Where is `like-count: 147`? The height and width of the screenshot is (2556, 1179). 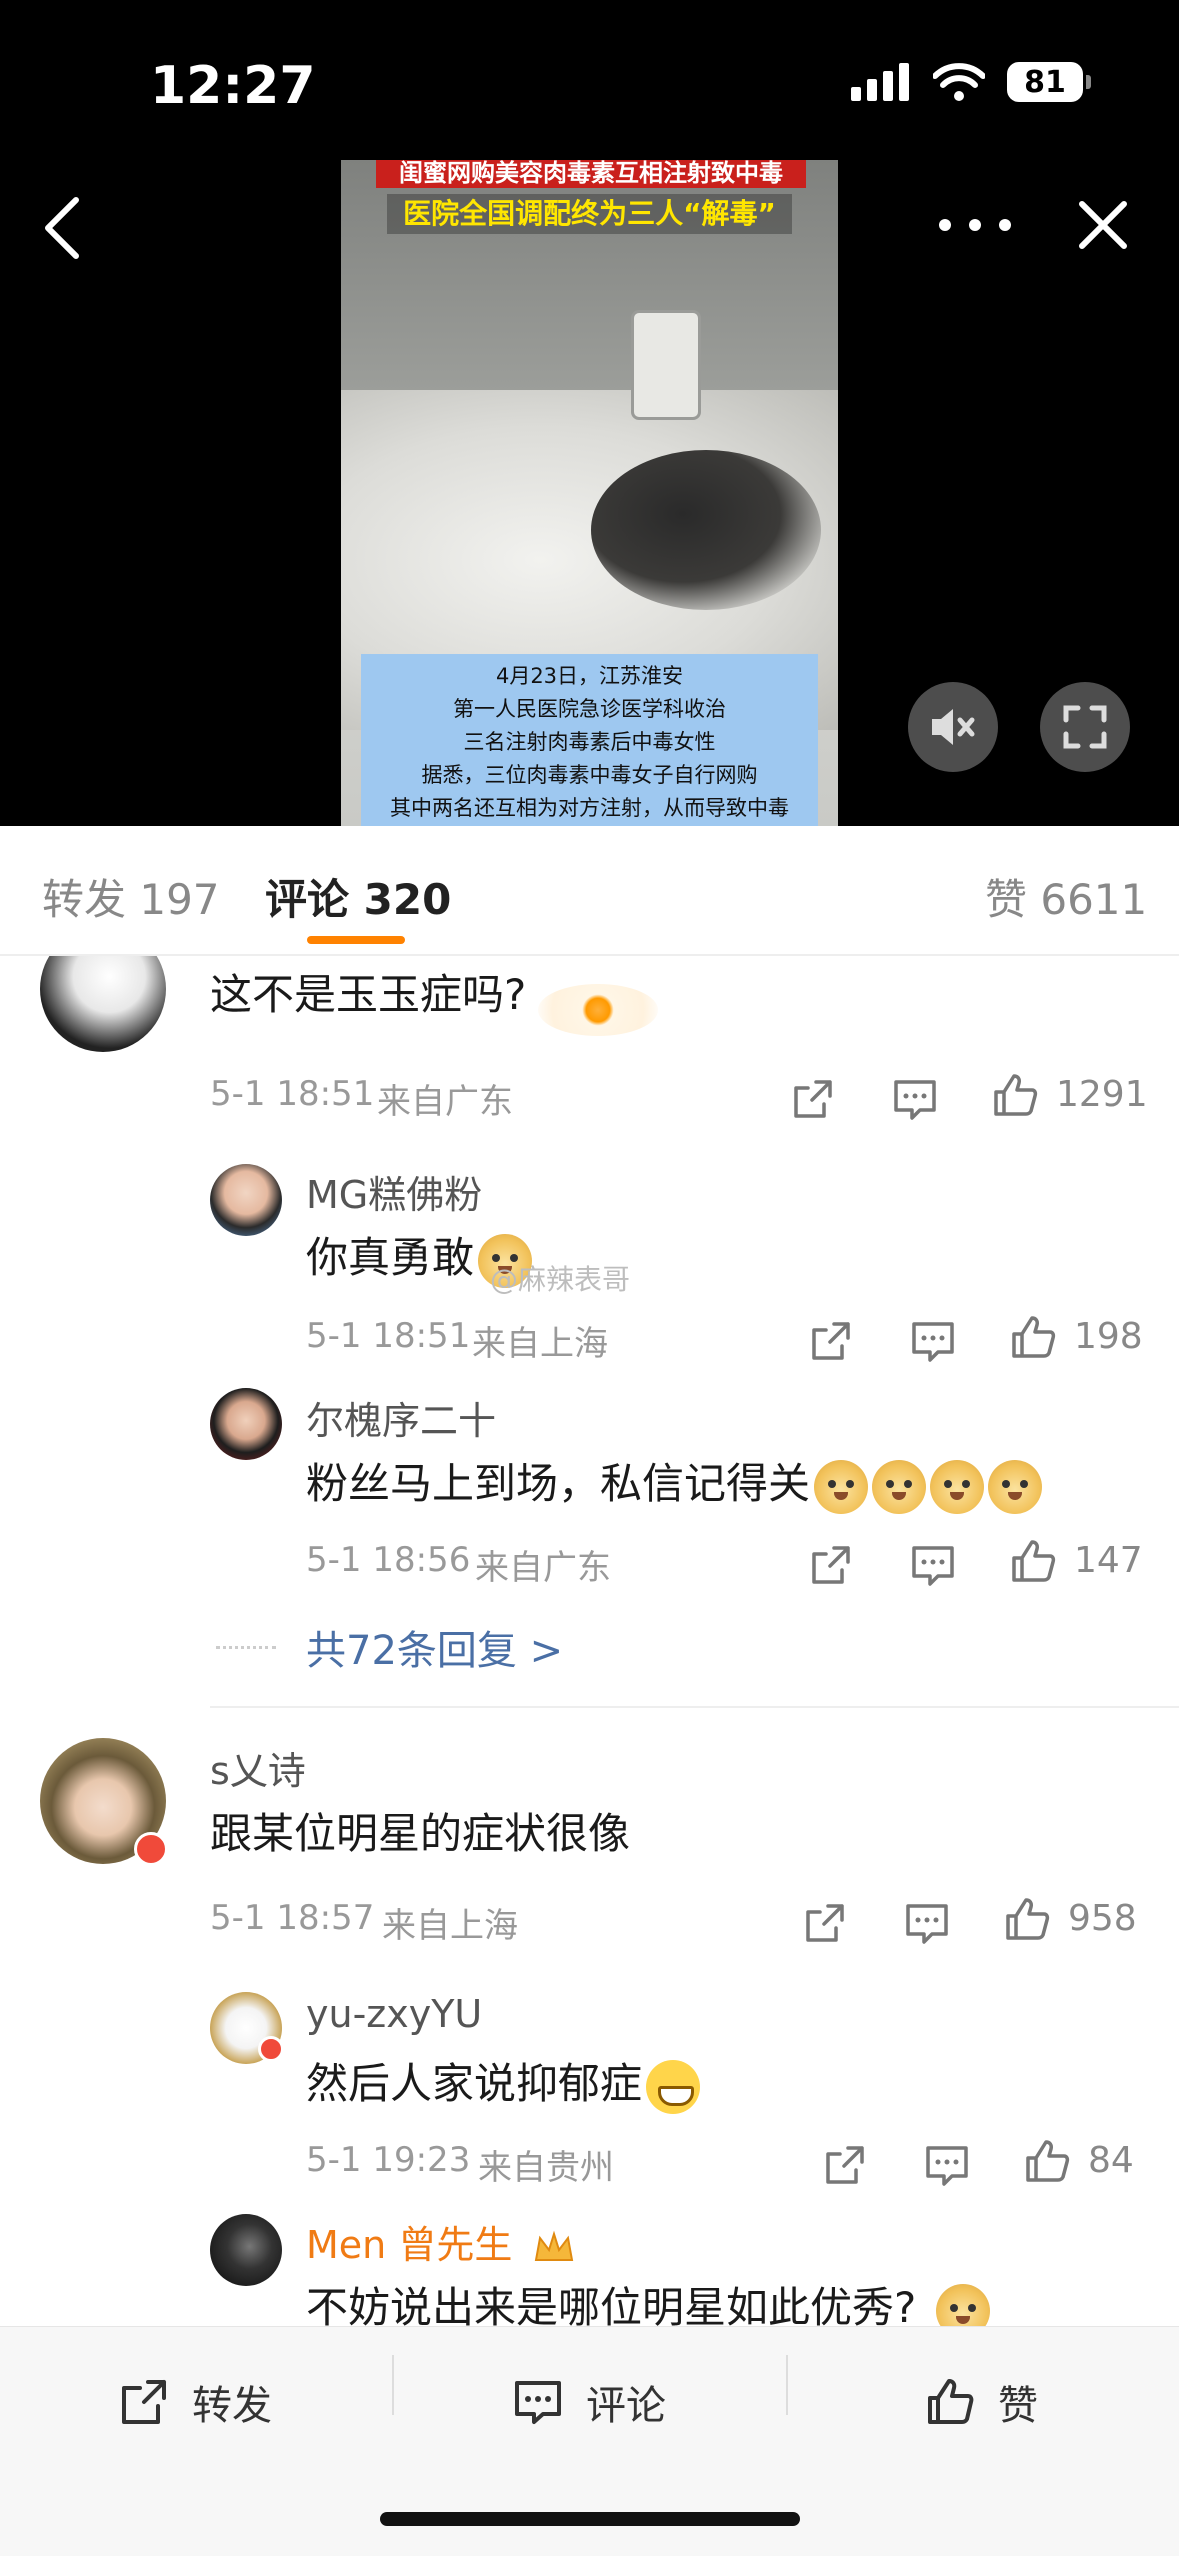 like-count: 147 is located at coordinates (1108, 1560).